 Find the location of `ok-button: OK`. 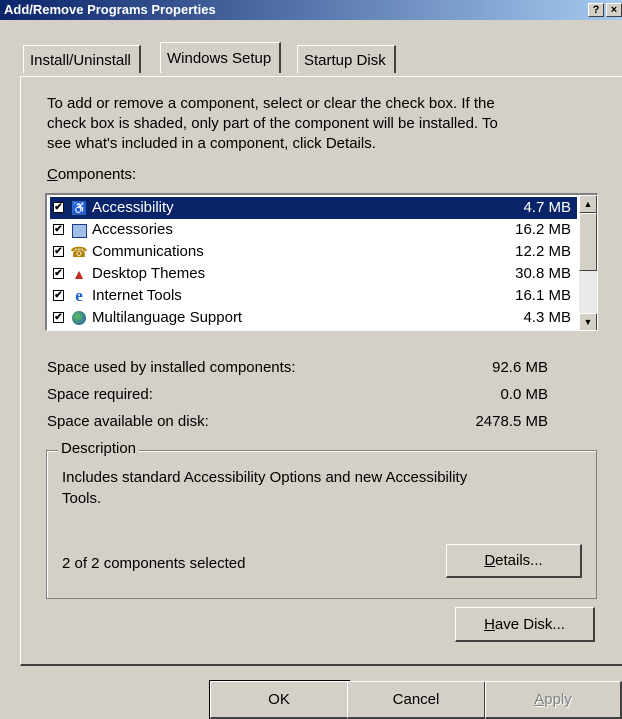

ok-button: OK is located at coordinates (279, 699).